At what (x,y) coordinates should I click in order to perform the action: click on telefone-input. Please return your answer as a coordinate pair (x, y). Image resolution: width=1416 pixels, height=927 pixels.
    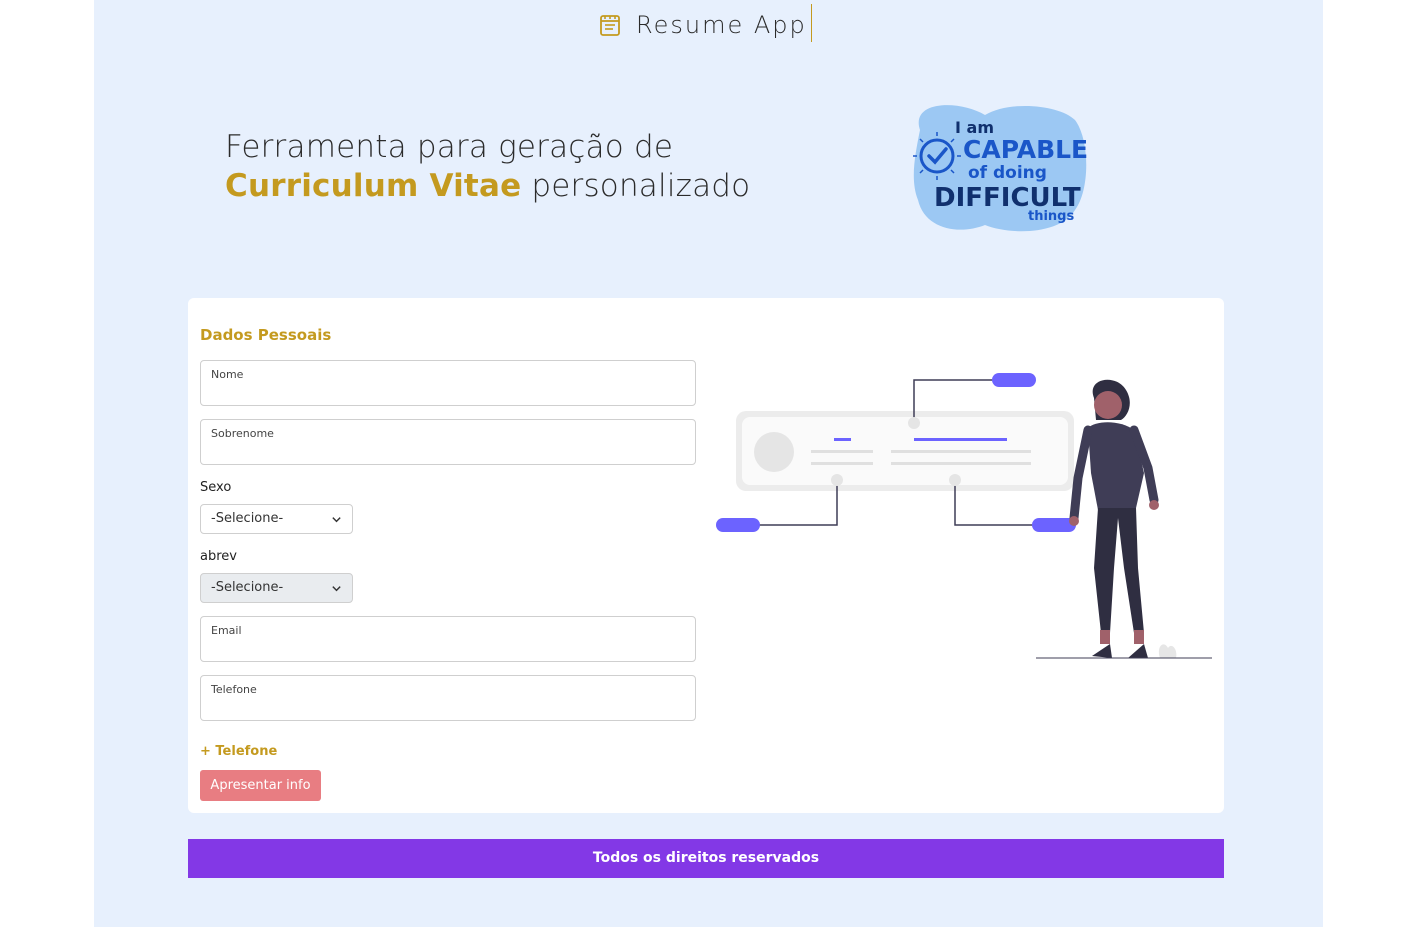
    Looking at the image, I should click on (446, 707).